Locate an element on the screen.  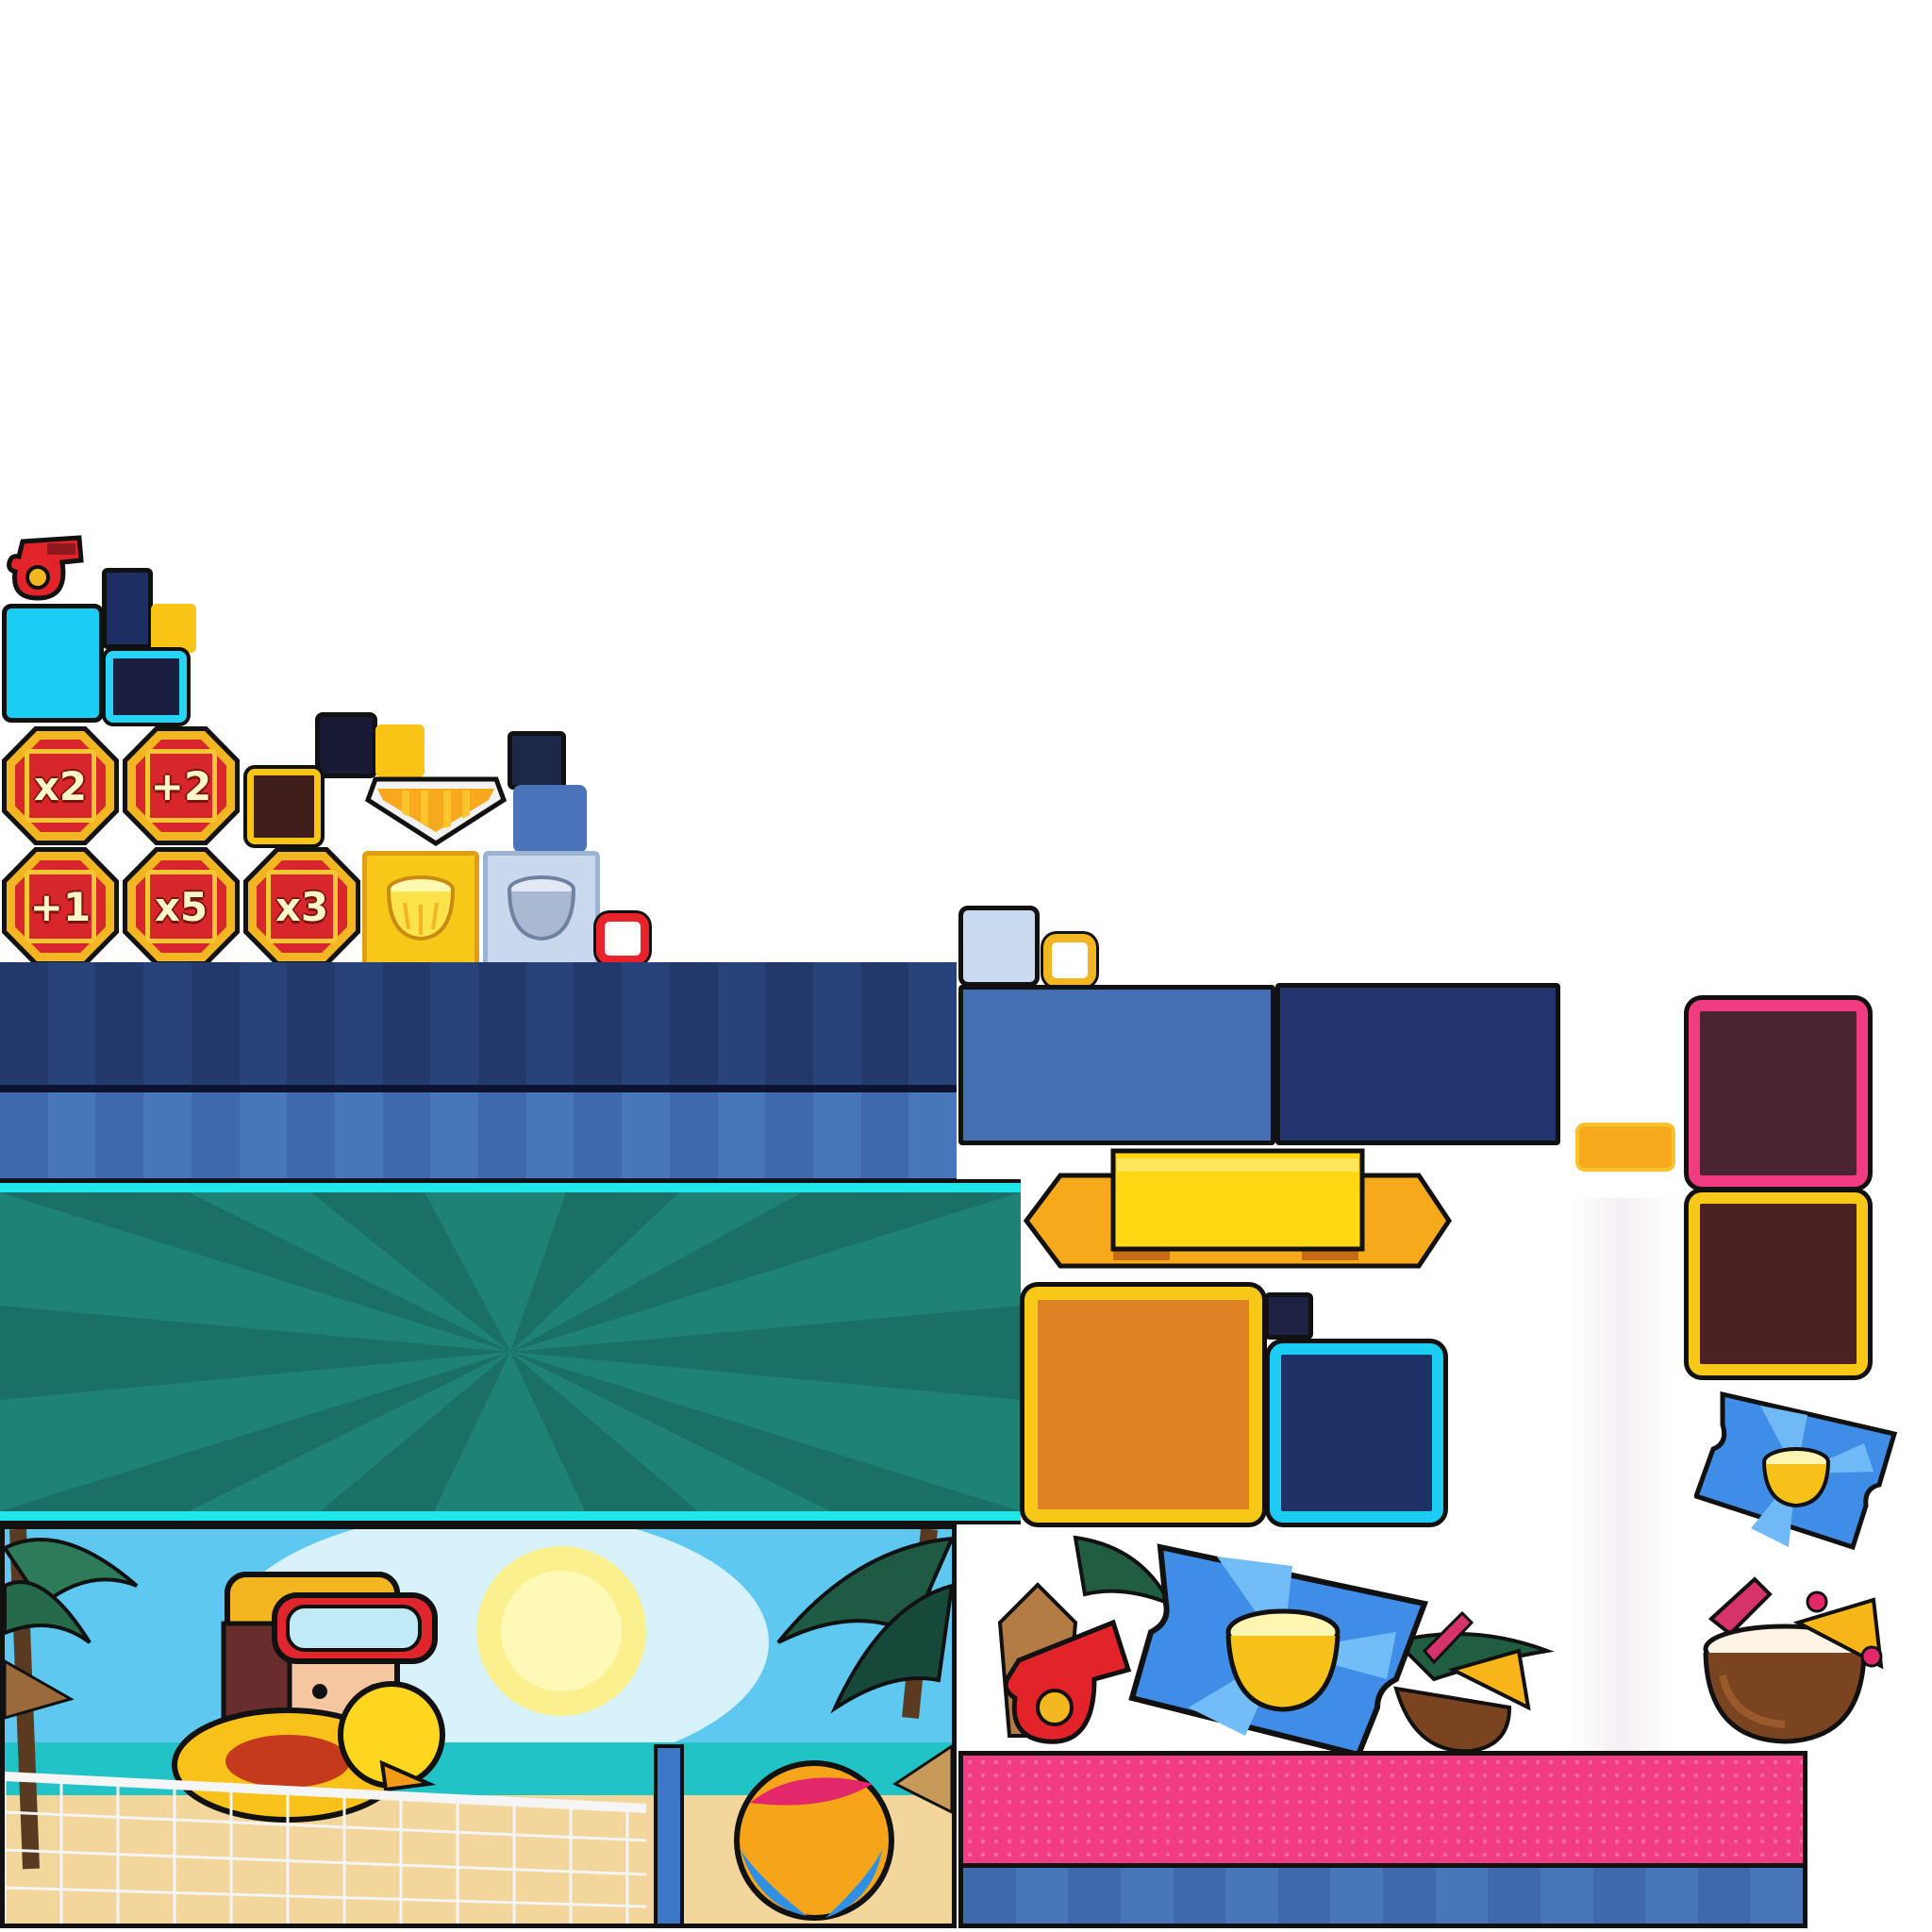
coconut-tile-gold is located at coordinates (421, 910).